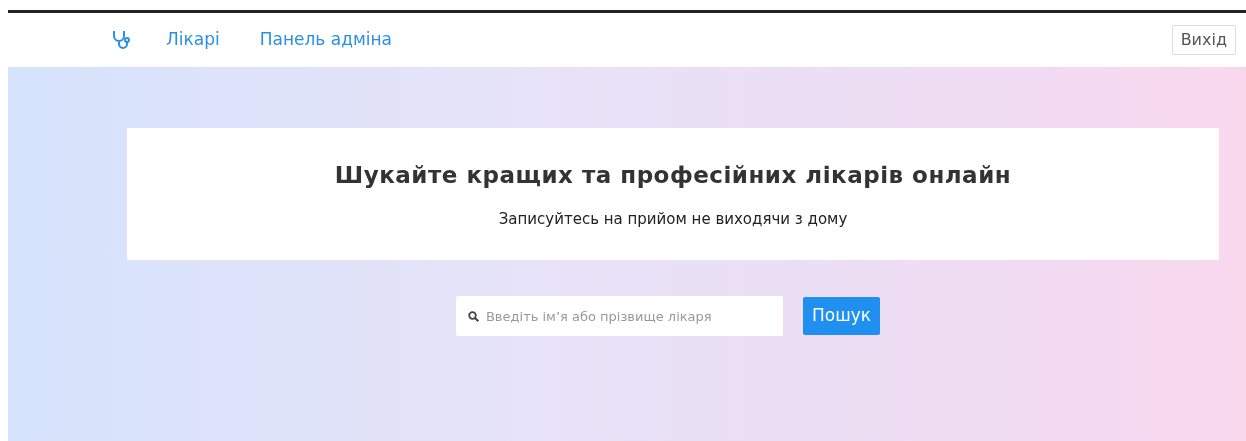 This screenshot has width=1246, height=441. Describe the element at coordinates (619, 316) in the screenshot. I see `search-field: Введіть ім’я або прізвище лікаря` at that location.